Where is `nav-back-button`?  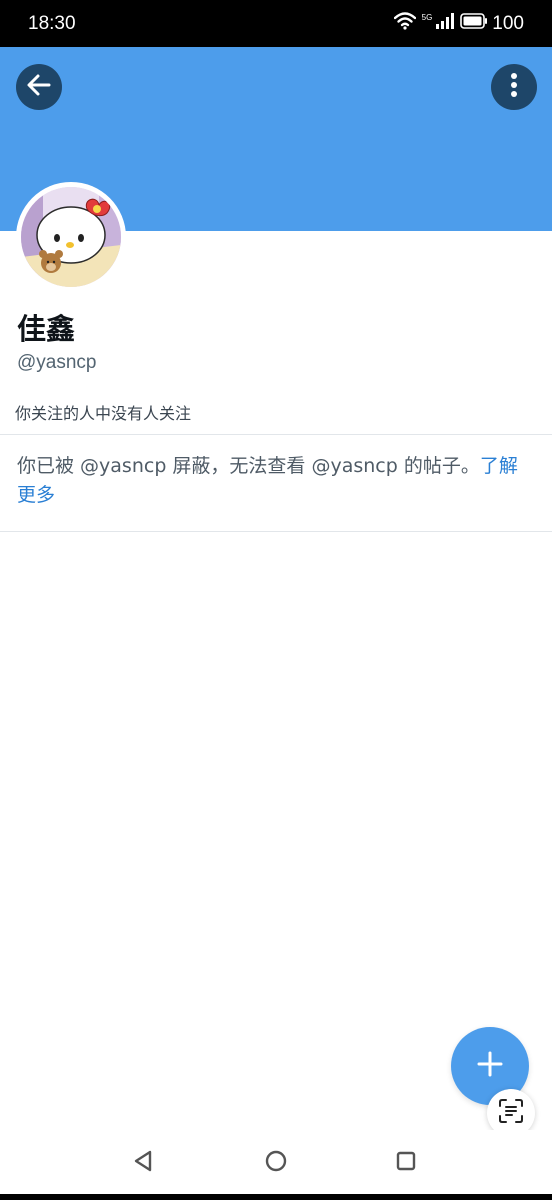 nav-back-button is located at coordinates (143, 1163).